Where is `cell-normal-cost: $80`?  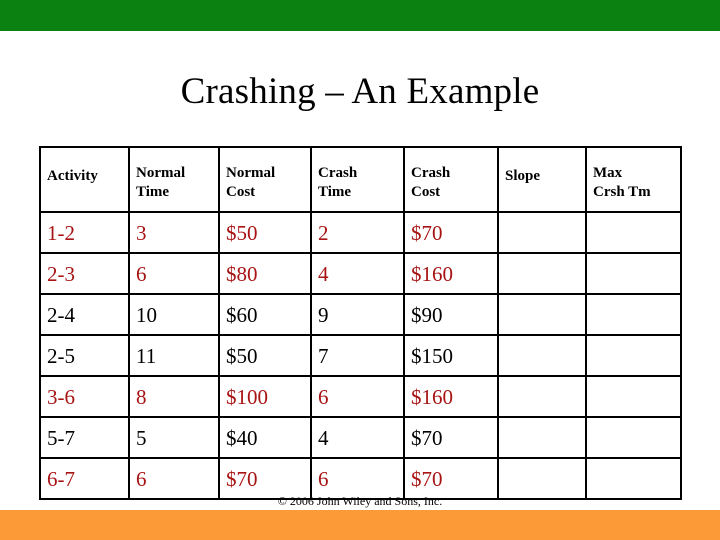 cell-normal-cost: $80 is located at coordinates (265, 273).